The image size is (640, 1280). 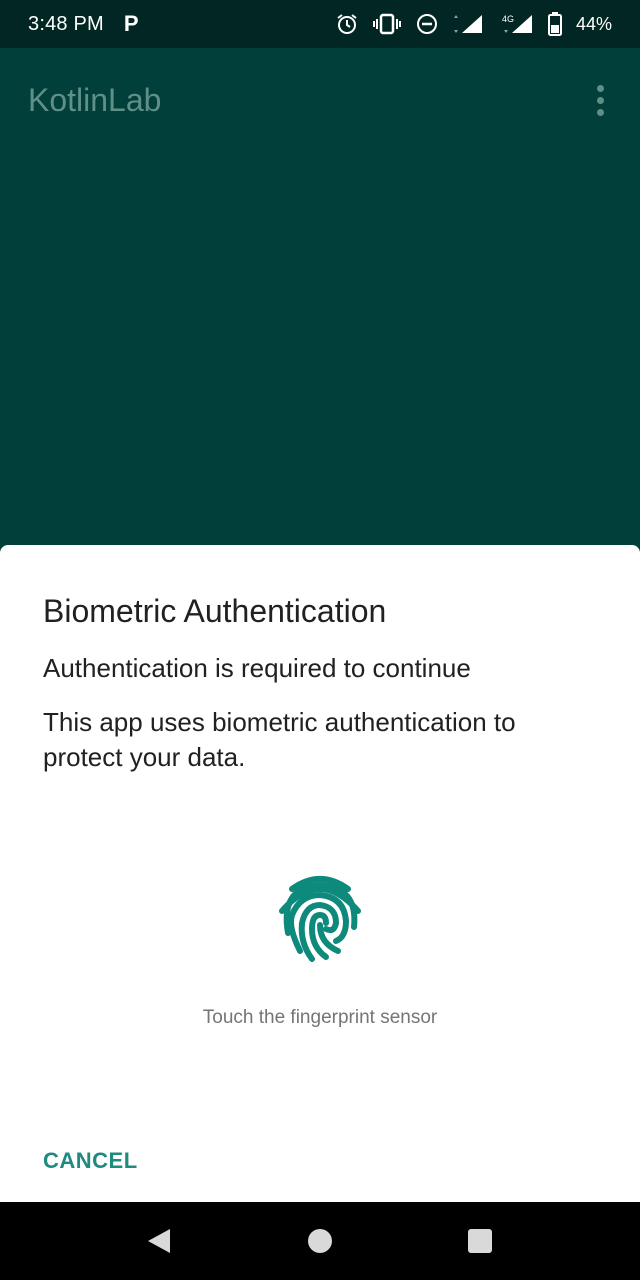 What do you see at coordinates (600, 100) in the screenshot?
I see `more-vert-icon` at bounding box center [600, 100].